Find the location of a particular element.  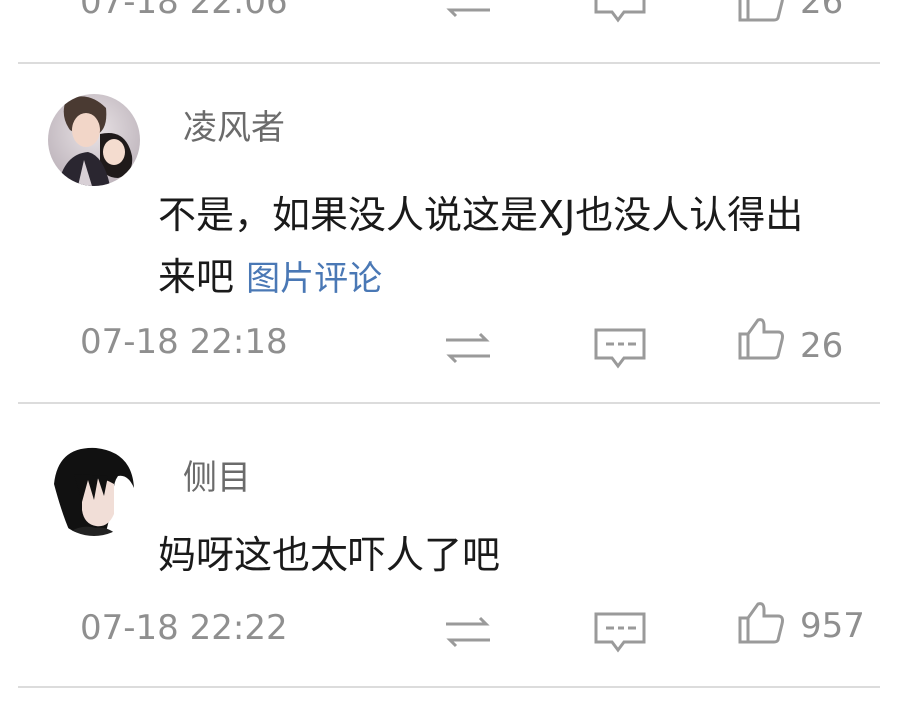

username: 侧目 is located at coordinates (217, 474).